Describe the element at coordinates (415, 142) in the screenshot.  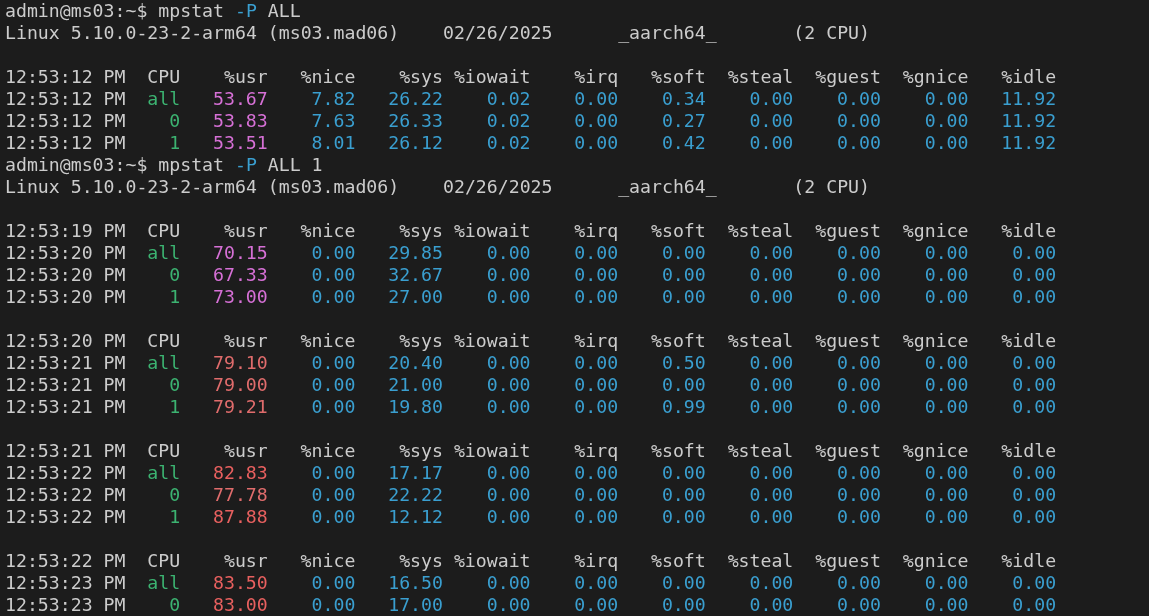
I see `stat-value: 26.12` at that location.